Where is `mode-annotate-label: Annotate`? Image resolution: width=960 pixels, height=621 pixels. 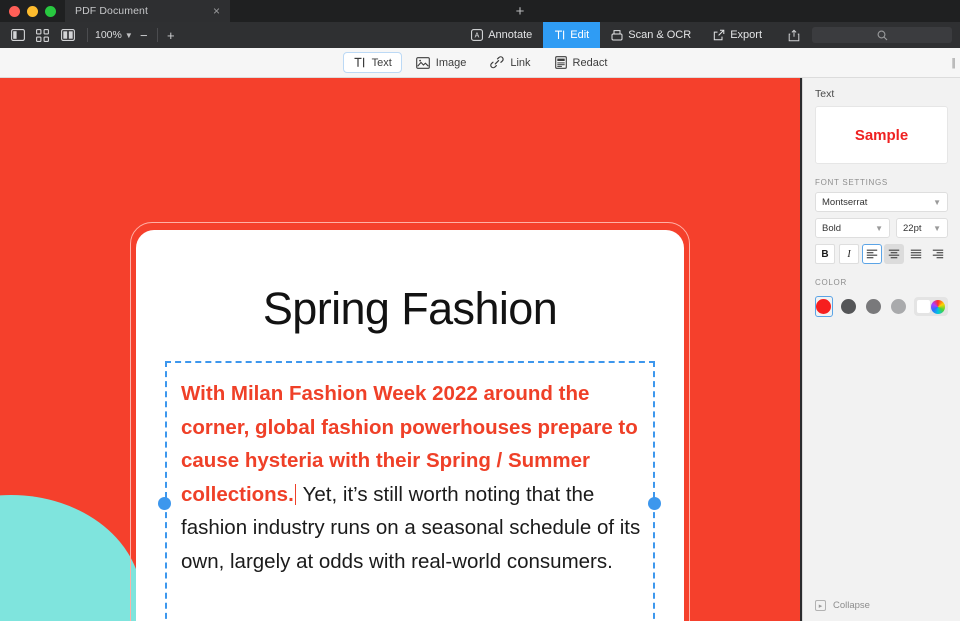 mode-annotate-label: Annotate is located at coordinates (510, 35).